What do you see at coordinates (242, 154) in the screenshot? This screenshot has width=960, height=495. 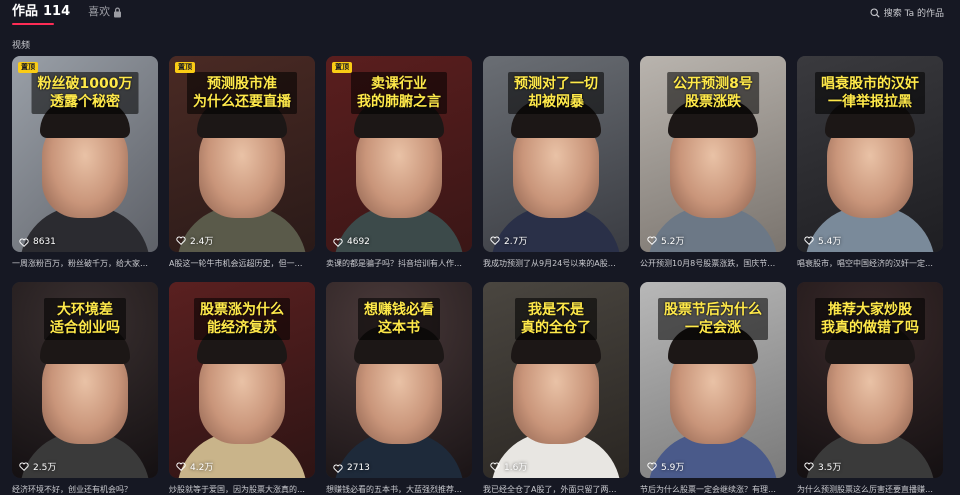 I see `video-thumbnail: 预测股市准 为什么还要直播 置顶 2.4万` at bounding box center [242, 154].